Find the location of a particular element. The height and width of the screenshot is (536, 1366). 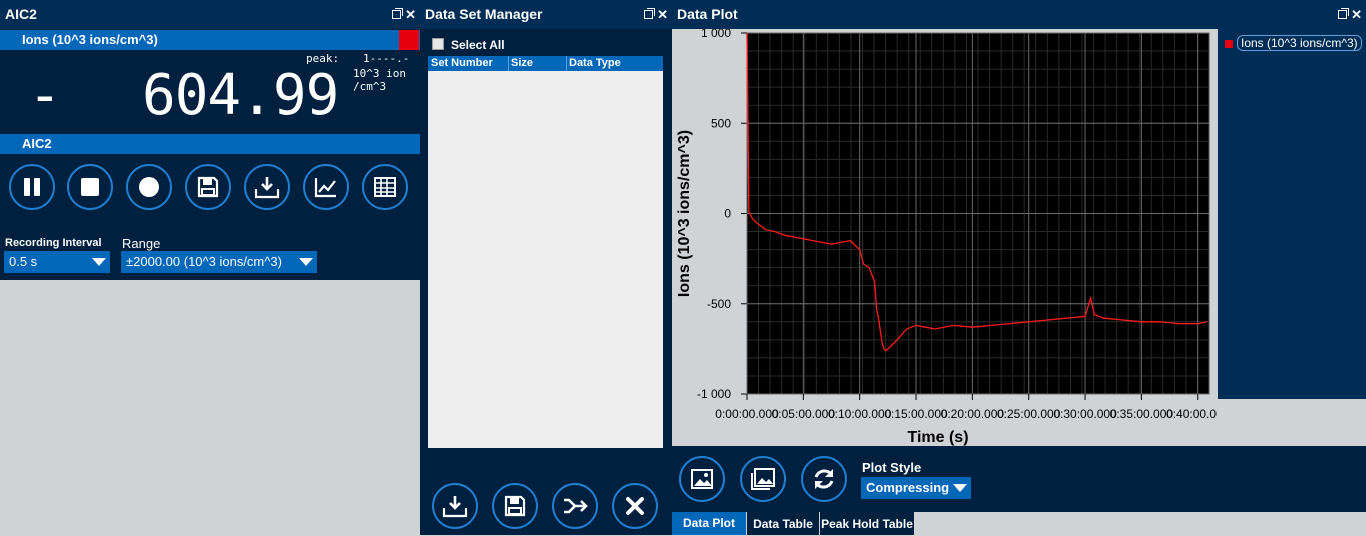

x-axis-label: Time (s) is located at coordinates (937, 437).